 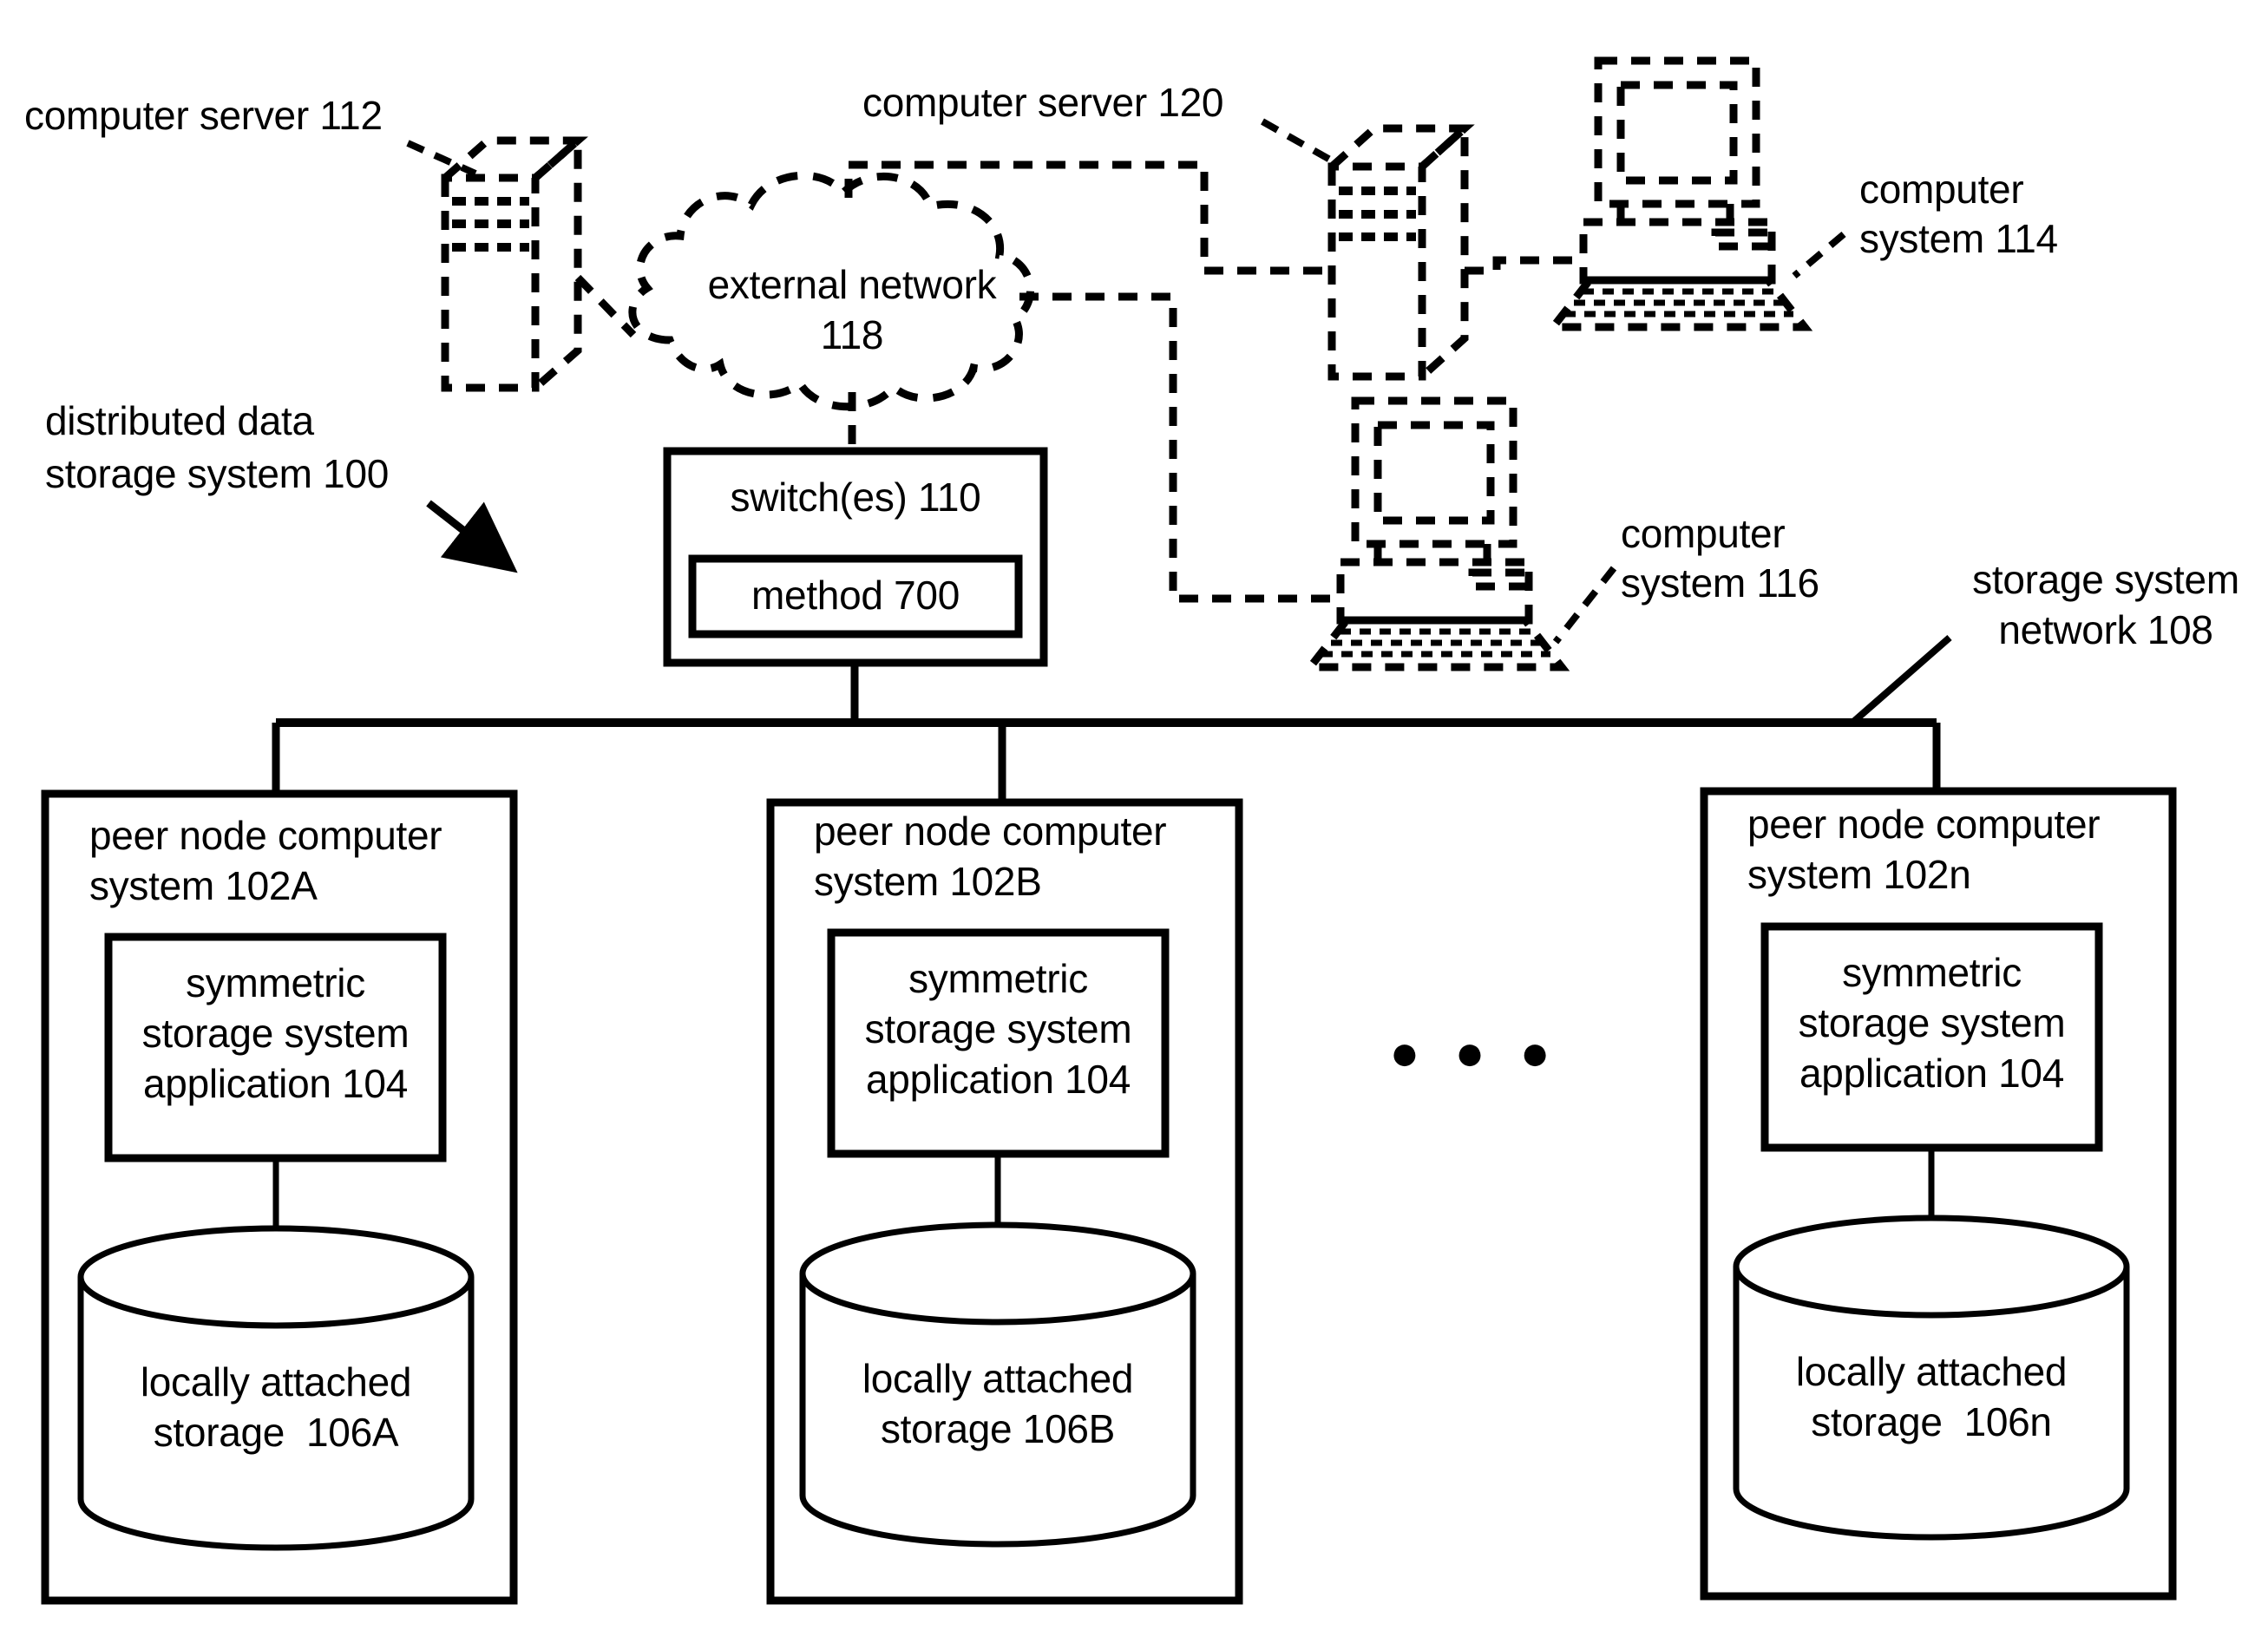 What do you see at coordinates (265, 836) in the screenshot?
I see `peer-node-102a-title-line1: peer node computer` at bounding box center [265, 836].